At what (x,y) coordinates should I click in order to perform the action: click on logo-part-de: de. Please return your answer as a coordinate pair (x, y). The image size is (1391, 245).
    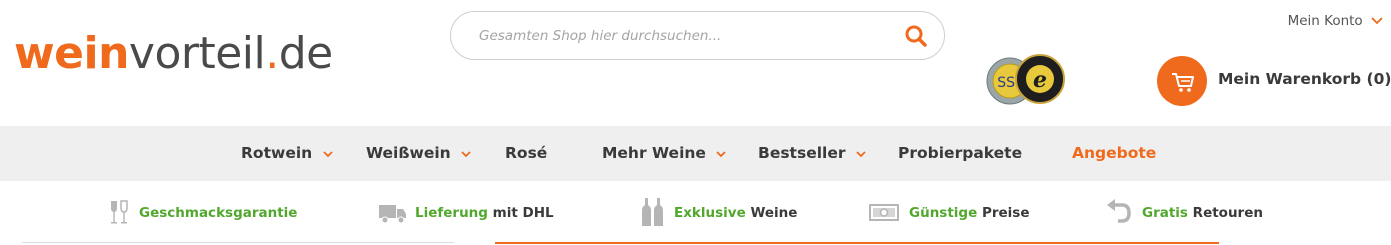
    Looking at the image, I should click on (306, 53).